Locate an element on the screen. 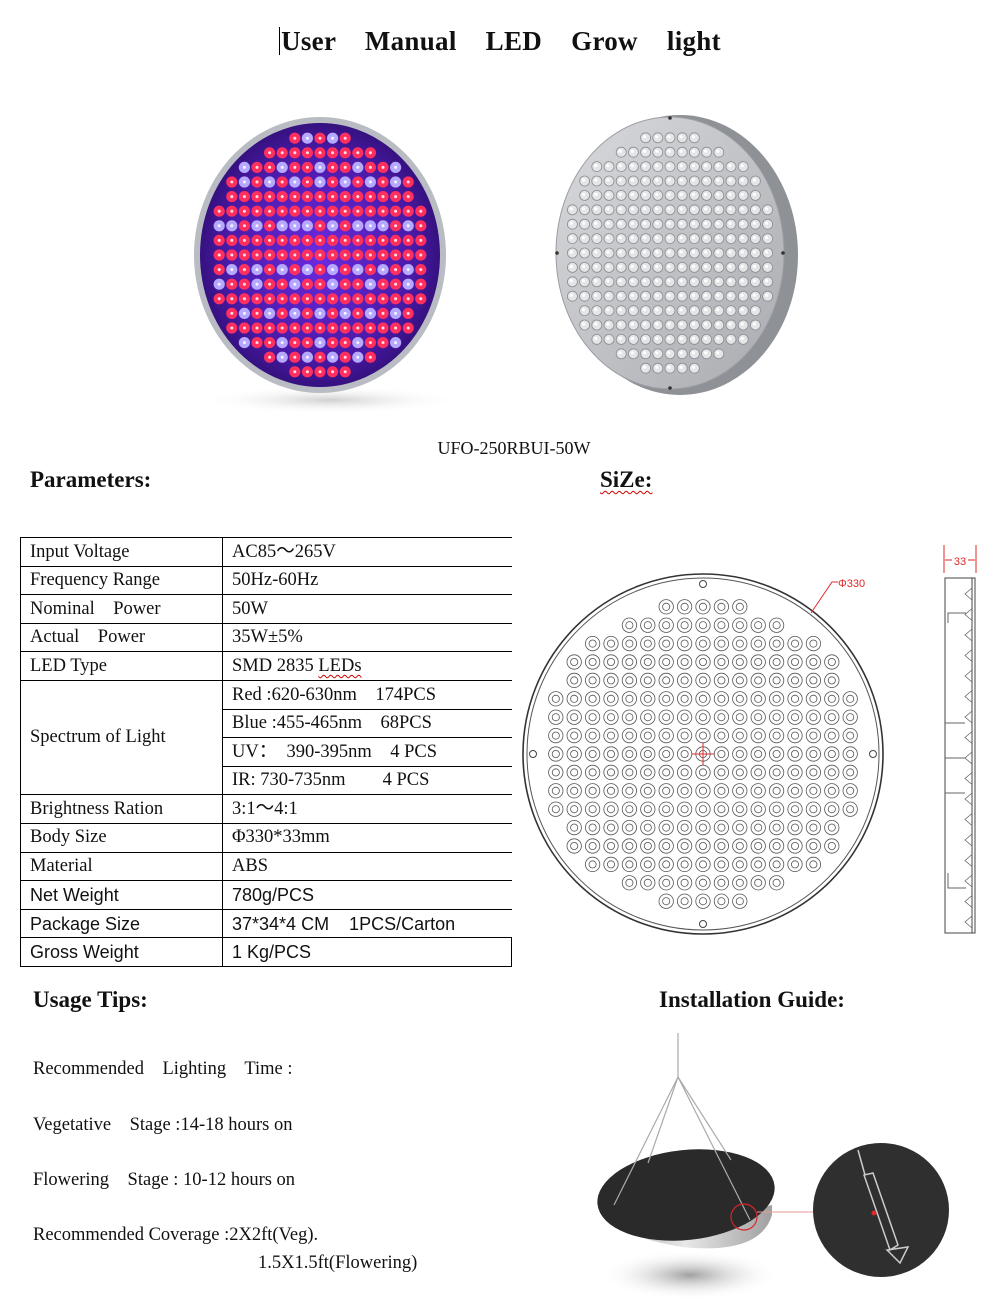 The image size is (1000, 1300). table-row: Input Voltage AC85～265V is located at coordinates (266, 552).